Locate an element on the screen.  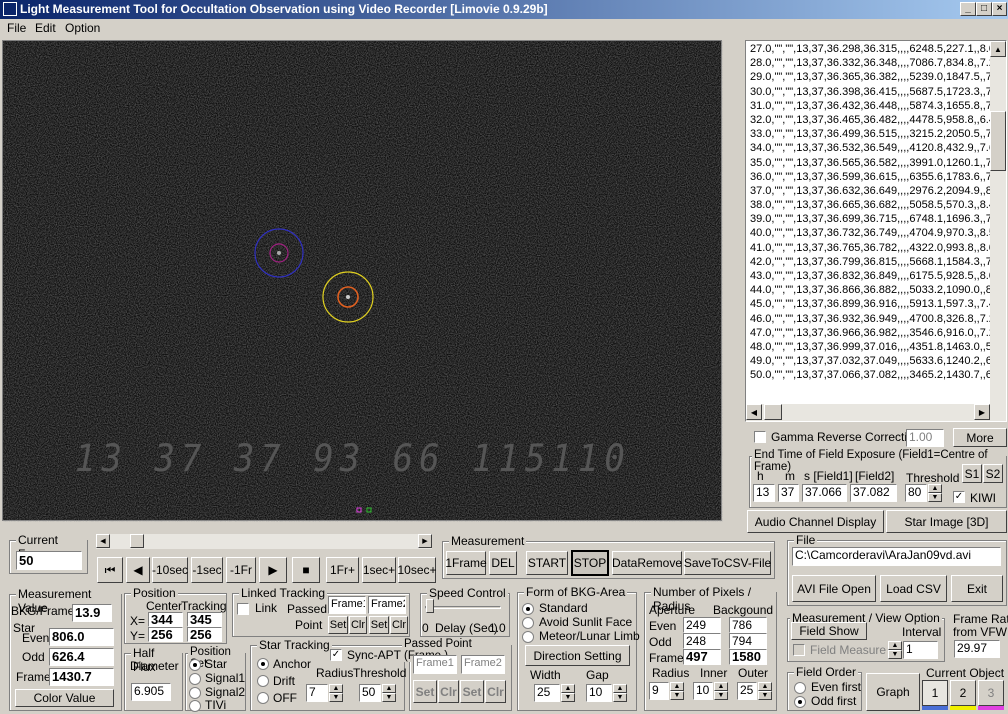
minimize-button: _ is located at coordinates (968, 9).